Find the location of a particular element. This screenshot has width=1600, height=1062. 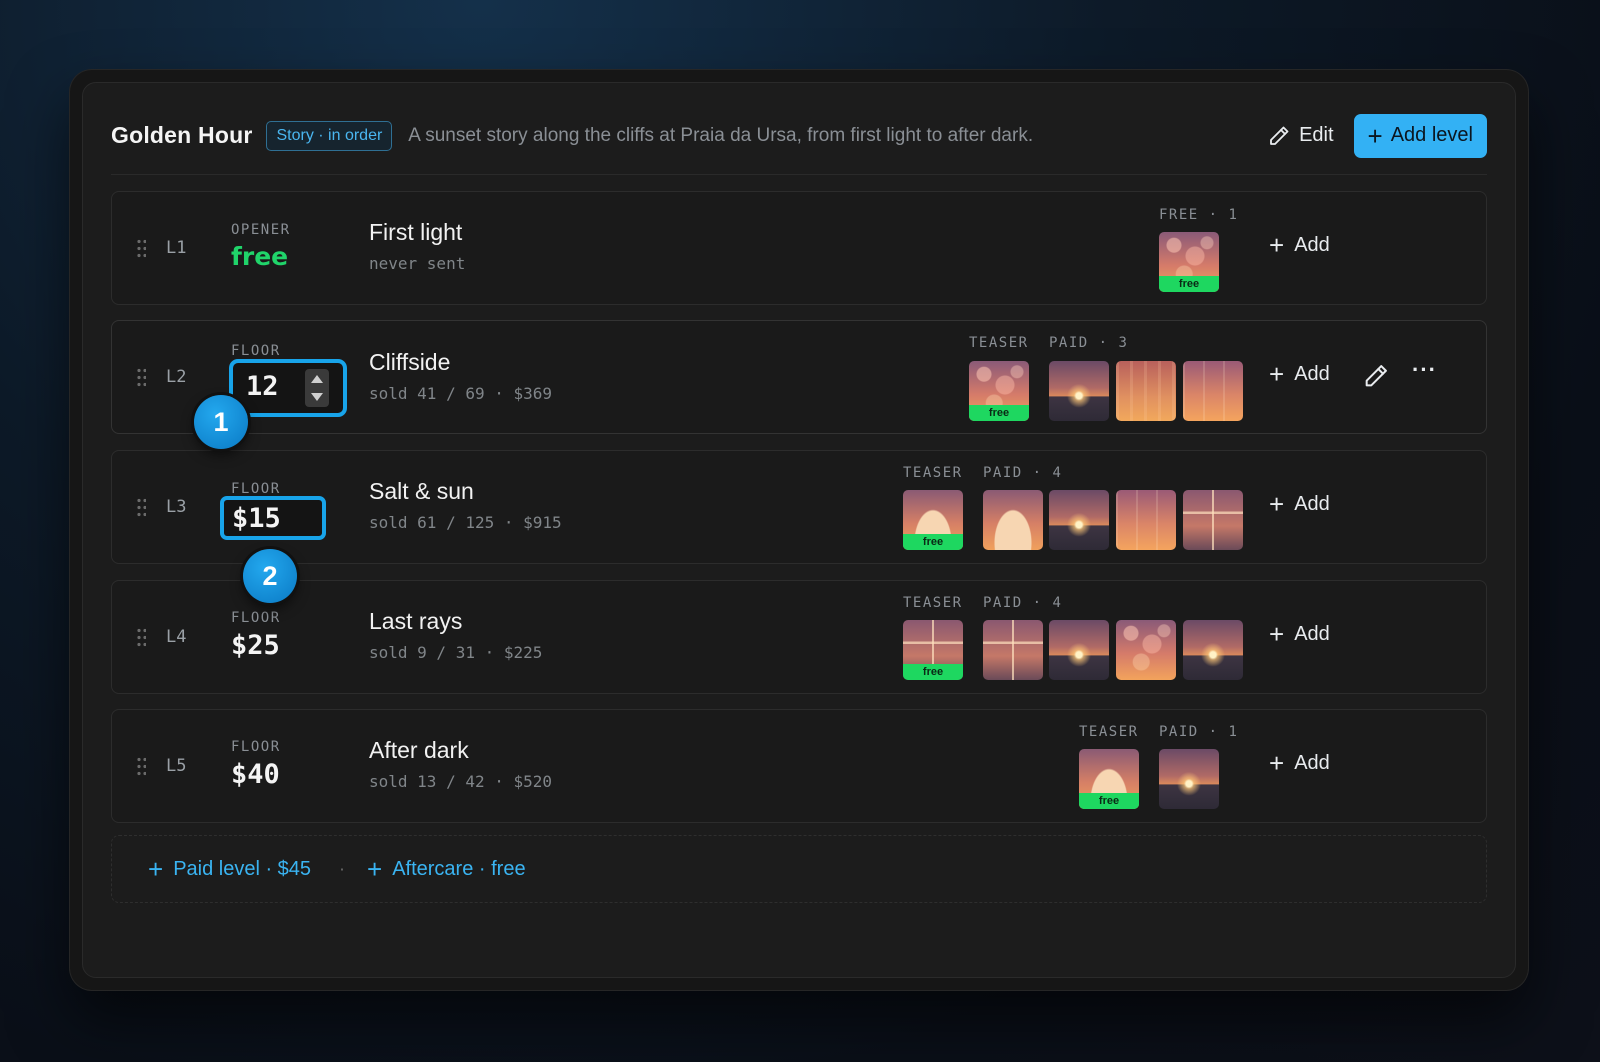

add-paid-level-label: Paid level · $45 is located at coordinates (242, 868).